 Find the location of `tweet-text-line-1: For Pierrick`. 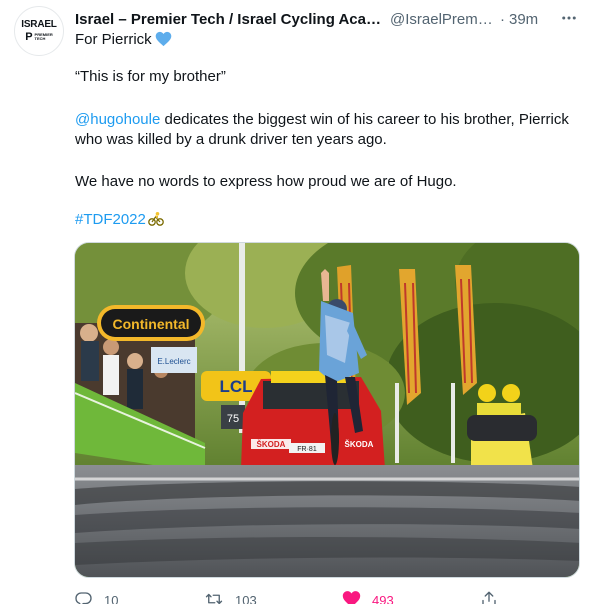

tweet-text-line-1: For Pierrick is located at coordinates (330, 41).